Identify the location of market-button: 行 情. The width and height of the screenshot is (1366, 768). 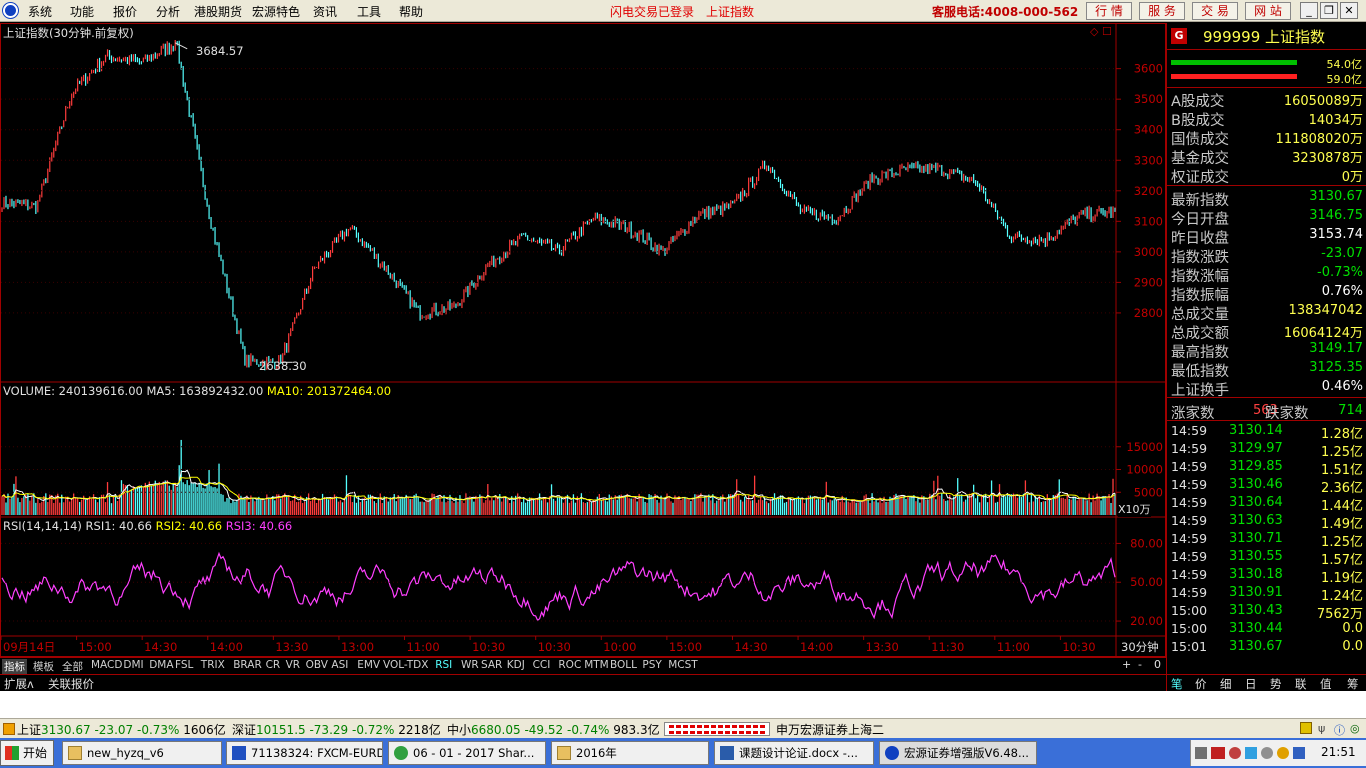
(1109, 11).